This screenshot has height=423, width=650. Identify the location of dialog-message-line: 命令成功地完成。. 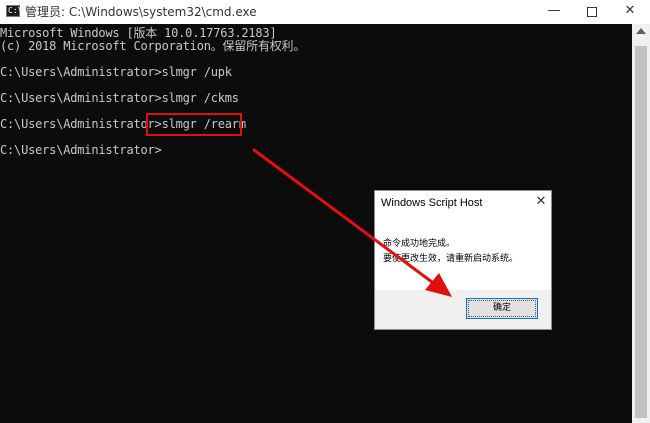
(419, 244).